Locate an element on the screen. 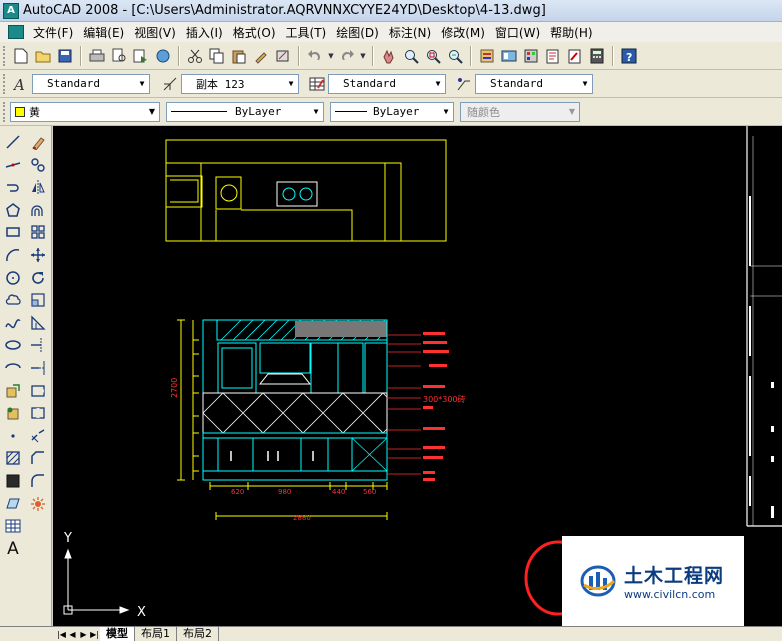 The height and width of the screenshot is (641, 782). table-style-select: Standard ▼ is located at coordinates (387, 83).